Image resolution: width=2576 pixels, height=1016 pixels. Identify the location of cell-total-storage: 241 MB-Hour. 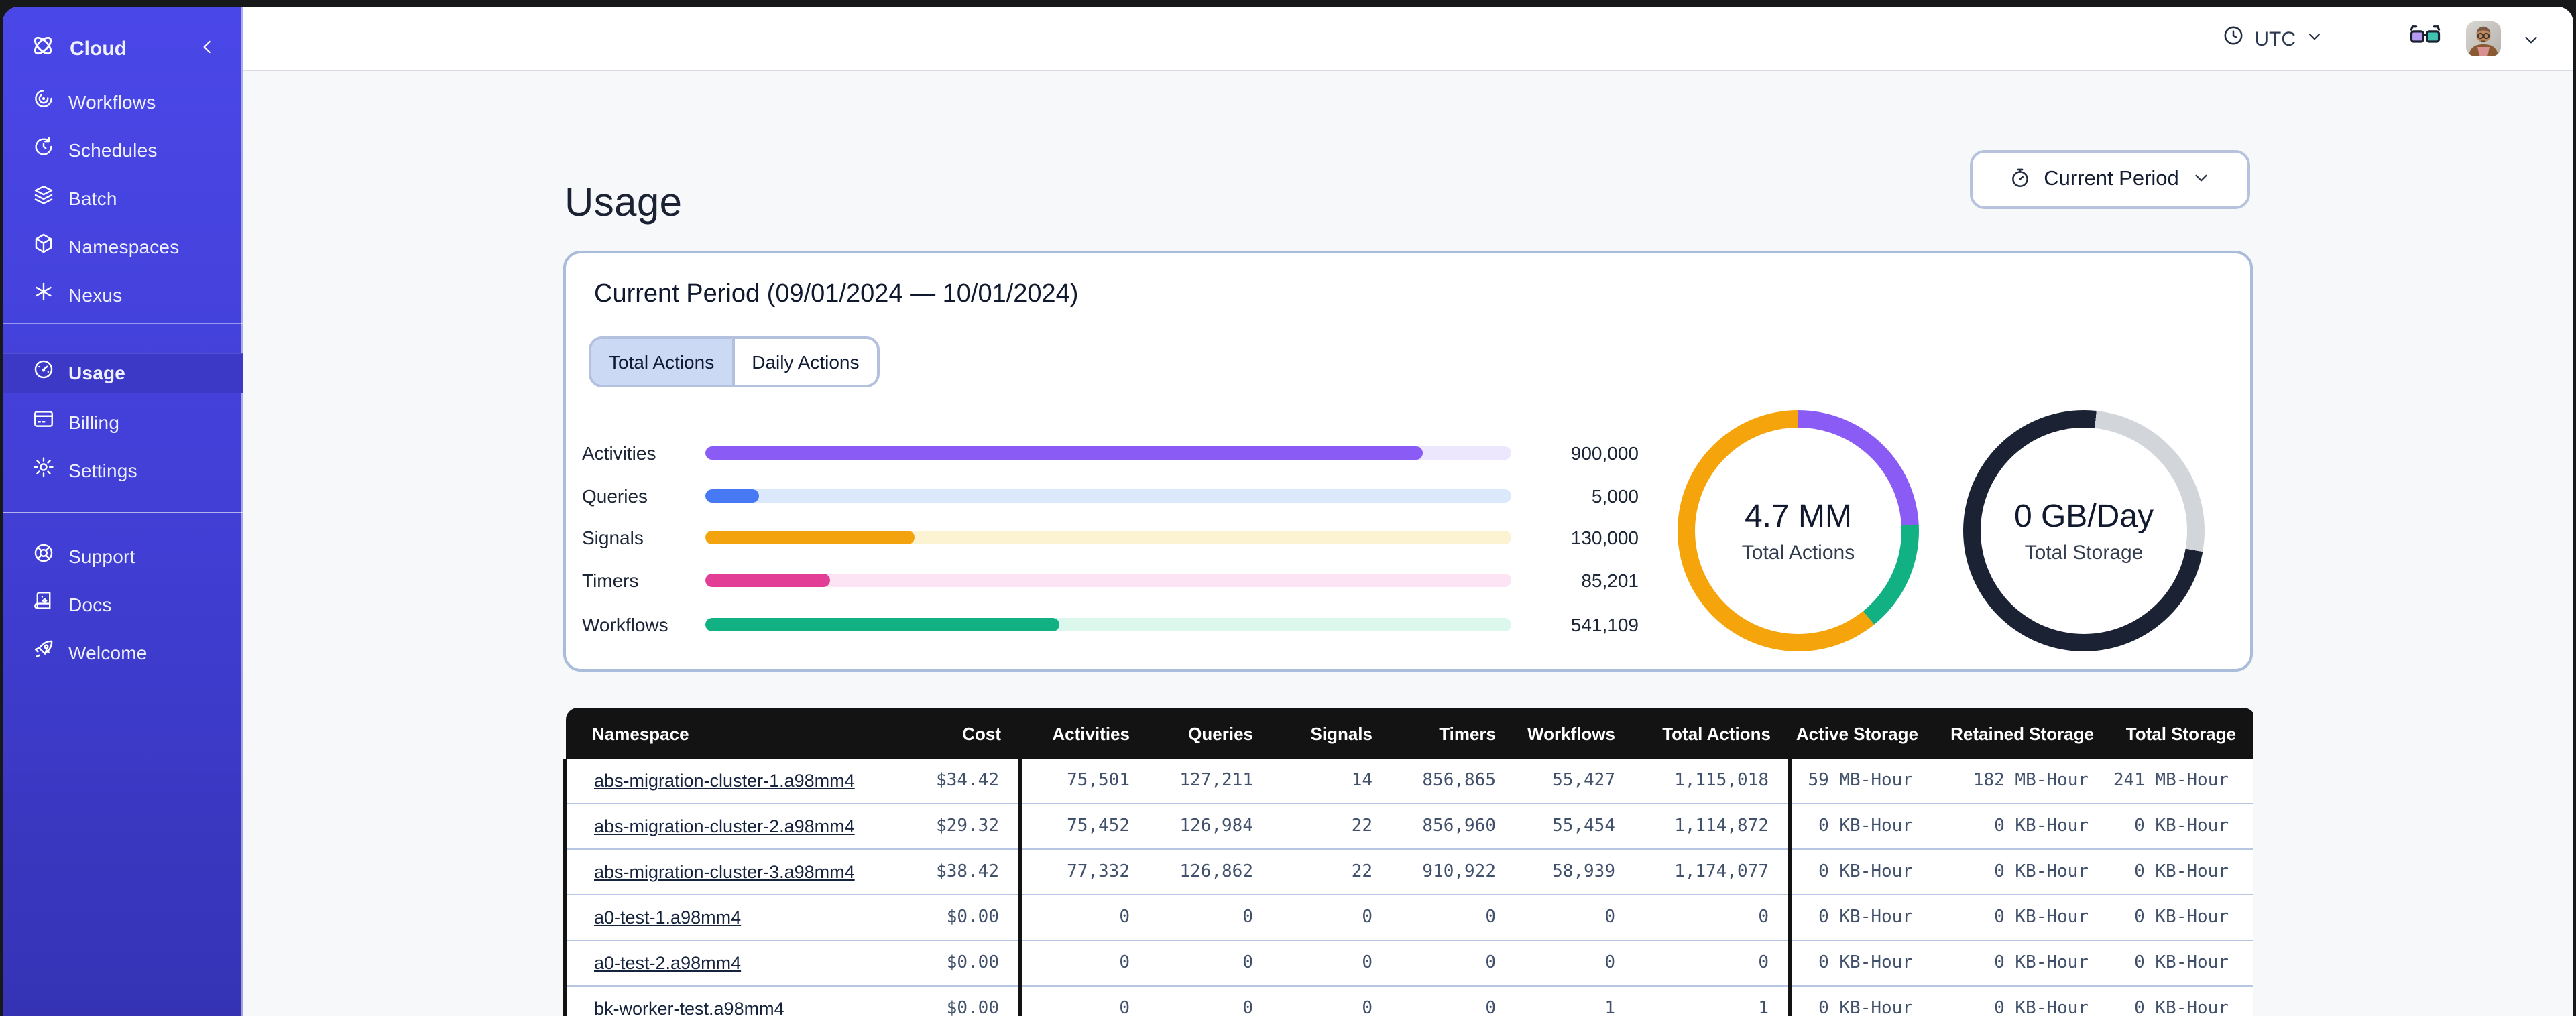
(2183, 781).